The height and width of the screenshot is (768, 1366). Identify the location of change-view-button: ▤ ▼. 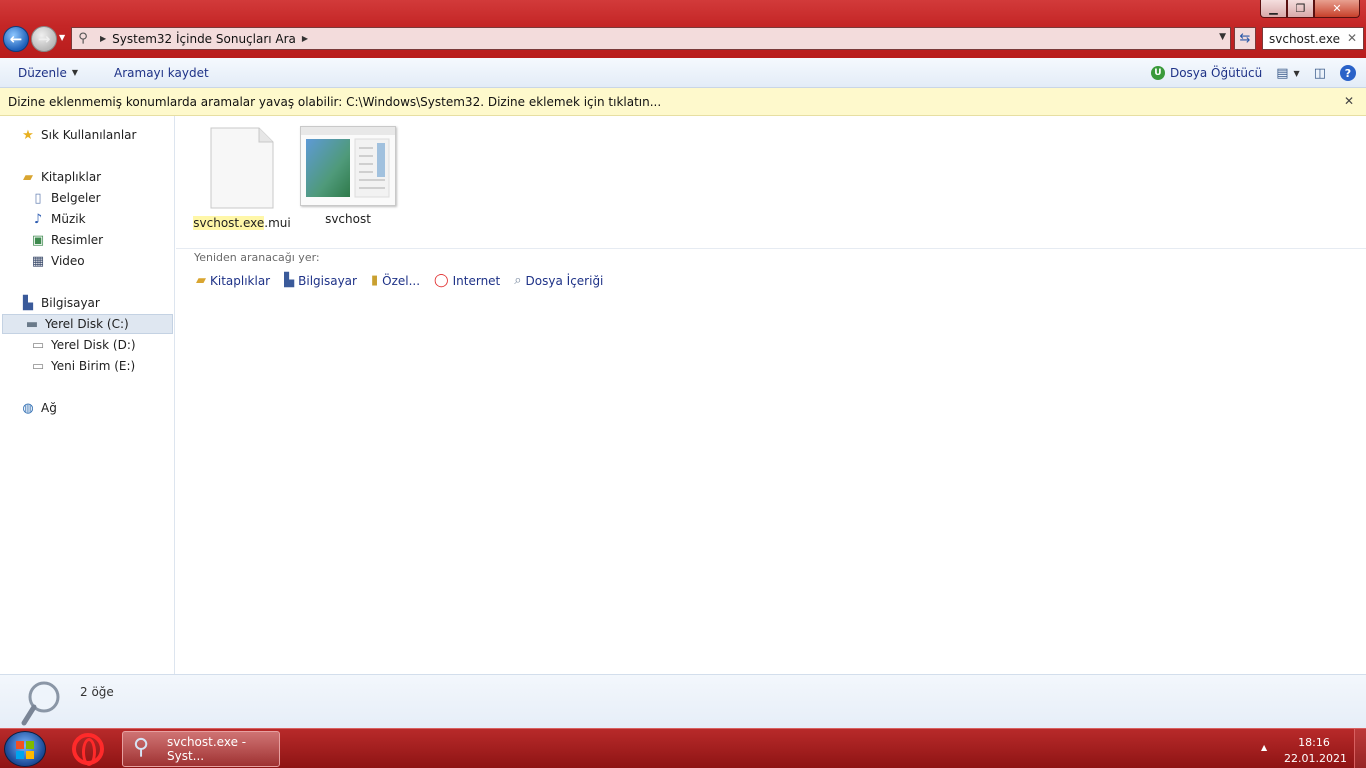
(1287, 73).